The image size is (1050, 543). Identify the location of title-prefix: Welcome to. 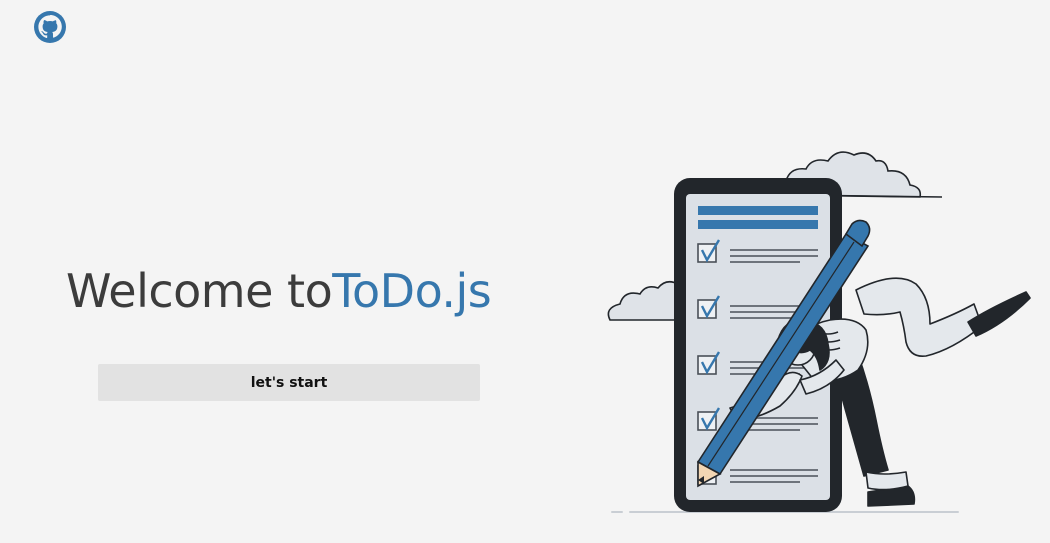
(199, 291).